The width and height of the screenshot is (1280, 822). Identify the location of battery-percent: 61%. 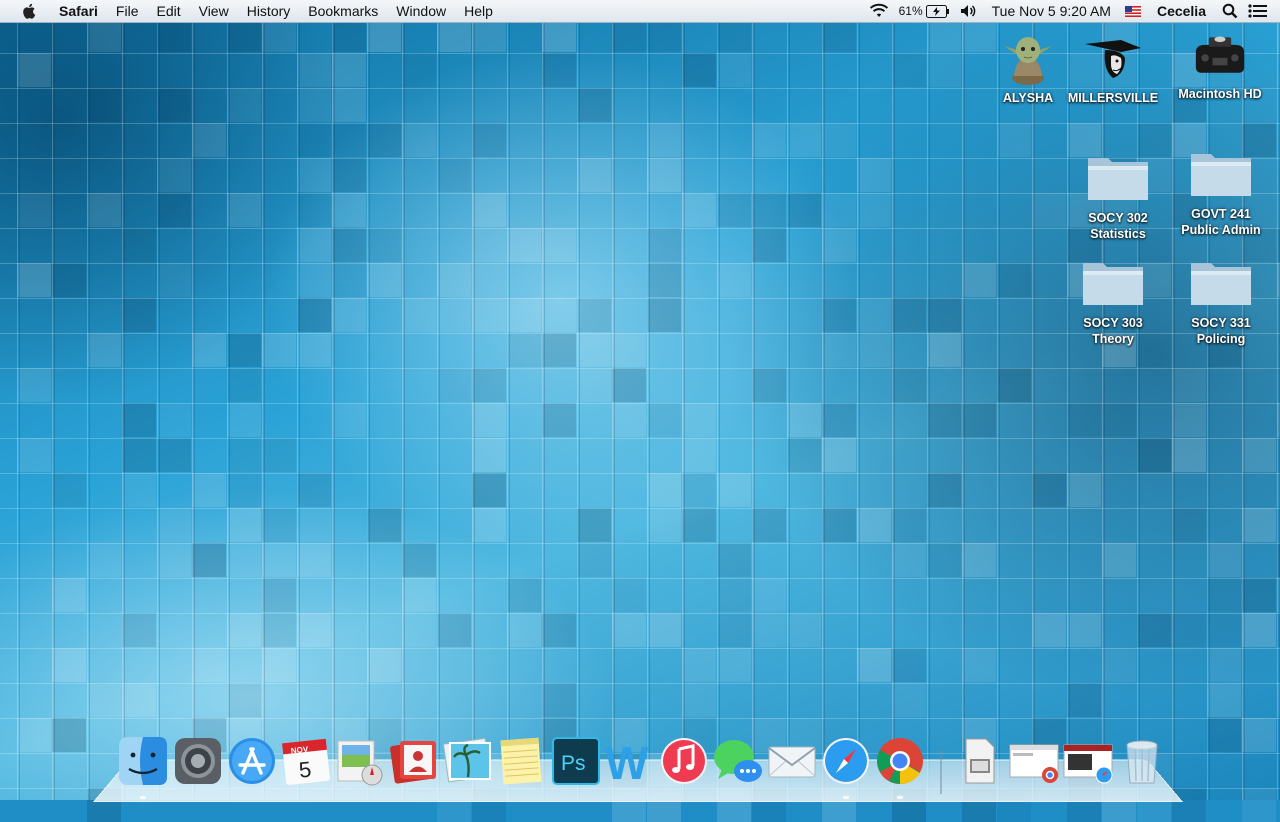
(910, 11).